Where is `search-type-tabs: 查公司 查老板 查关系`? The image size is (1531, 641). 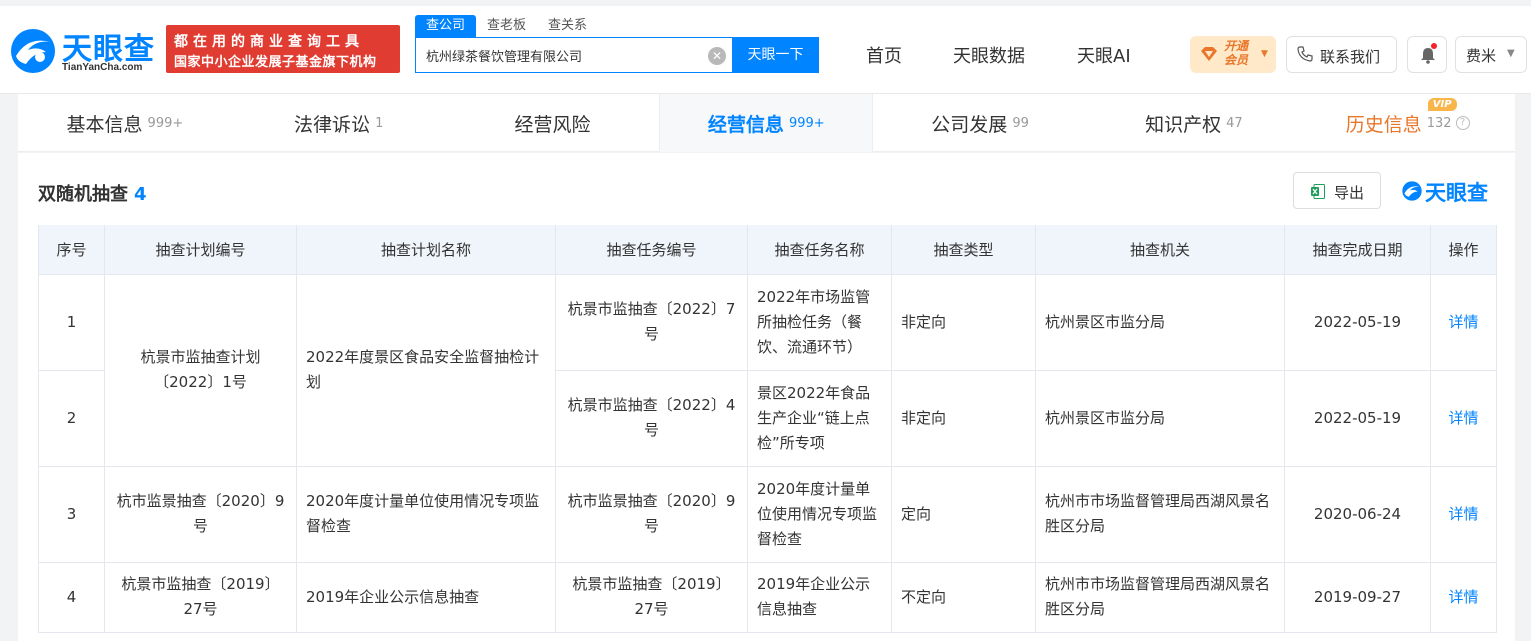
search-type-tabs: 查公司 查老板 查关系 is located at coordinates (506, 26).